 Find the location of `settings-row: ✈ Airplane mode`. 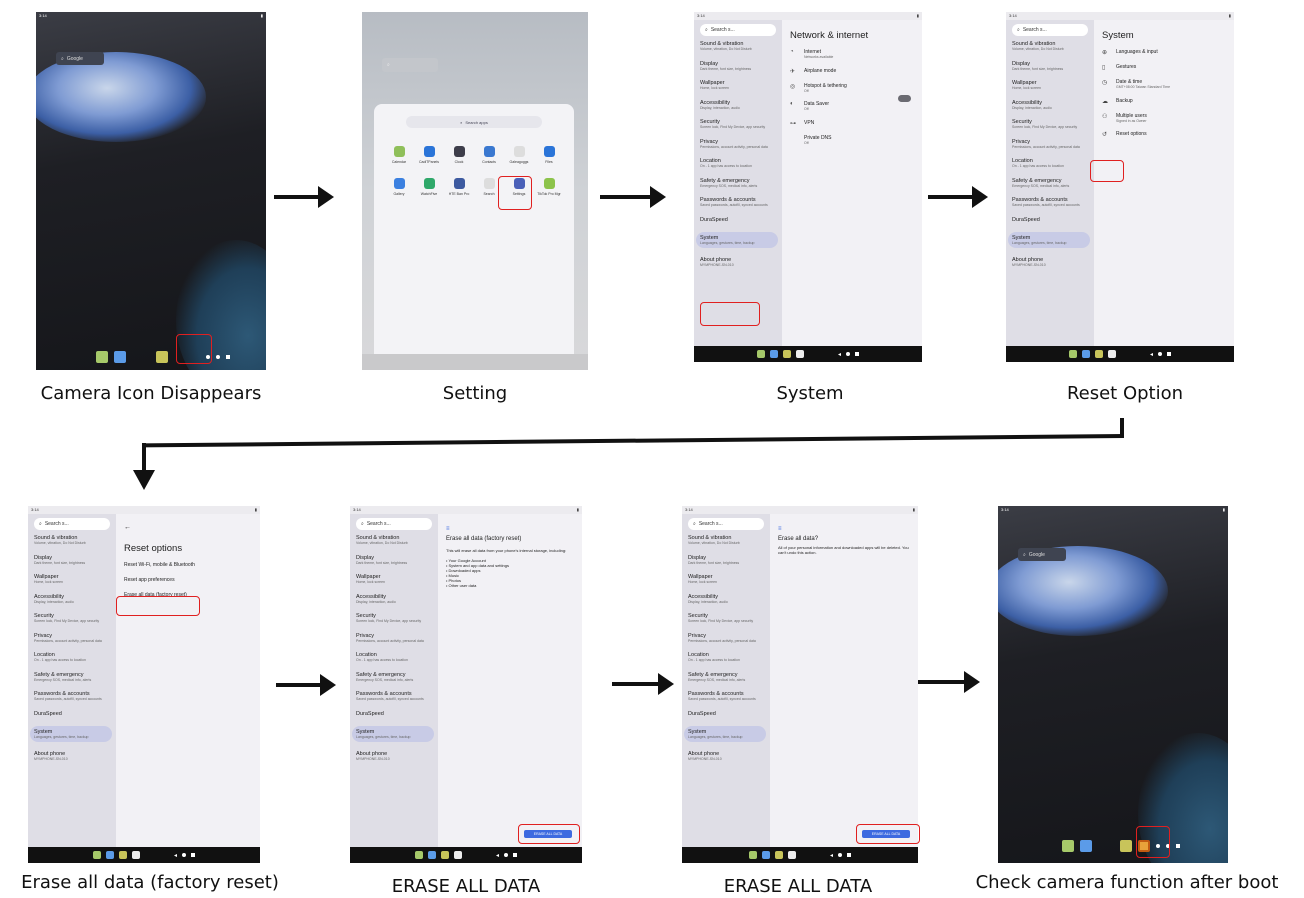

settings-row: ✈ Airplane mode is located at coordinates (852, 71).